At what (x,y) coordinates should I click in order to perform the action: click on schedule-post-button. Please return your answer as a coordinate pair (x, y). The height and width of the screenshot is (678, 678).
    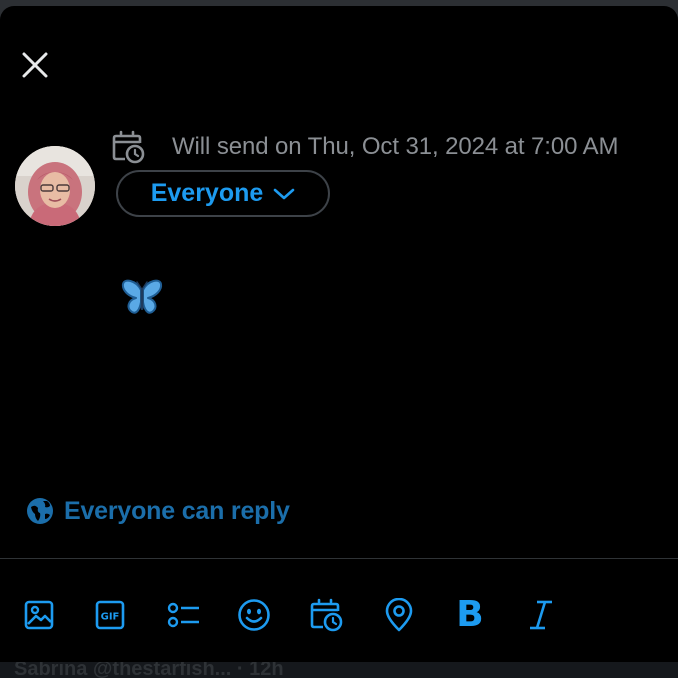
    Looking at the image, I should click on (326, 615).